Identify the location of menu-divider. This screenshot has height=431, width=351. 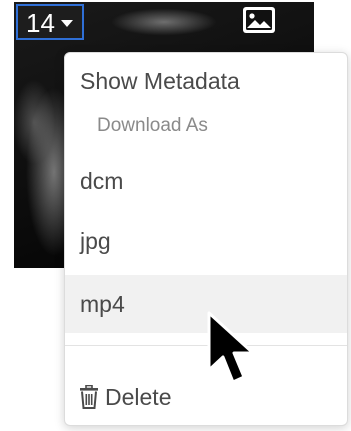
(206, 345).